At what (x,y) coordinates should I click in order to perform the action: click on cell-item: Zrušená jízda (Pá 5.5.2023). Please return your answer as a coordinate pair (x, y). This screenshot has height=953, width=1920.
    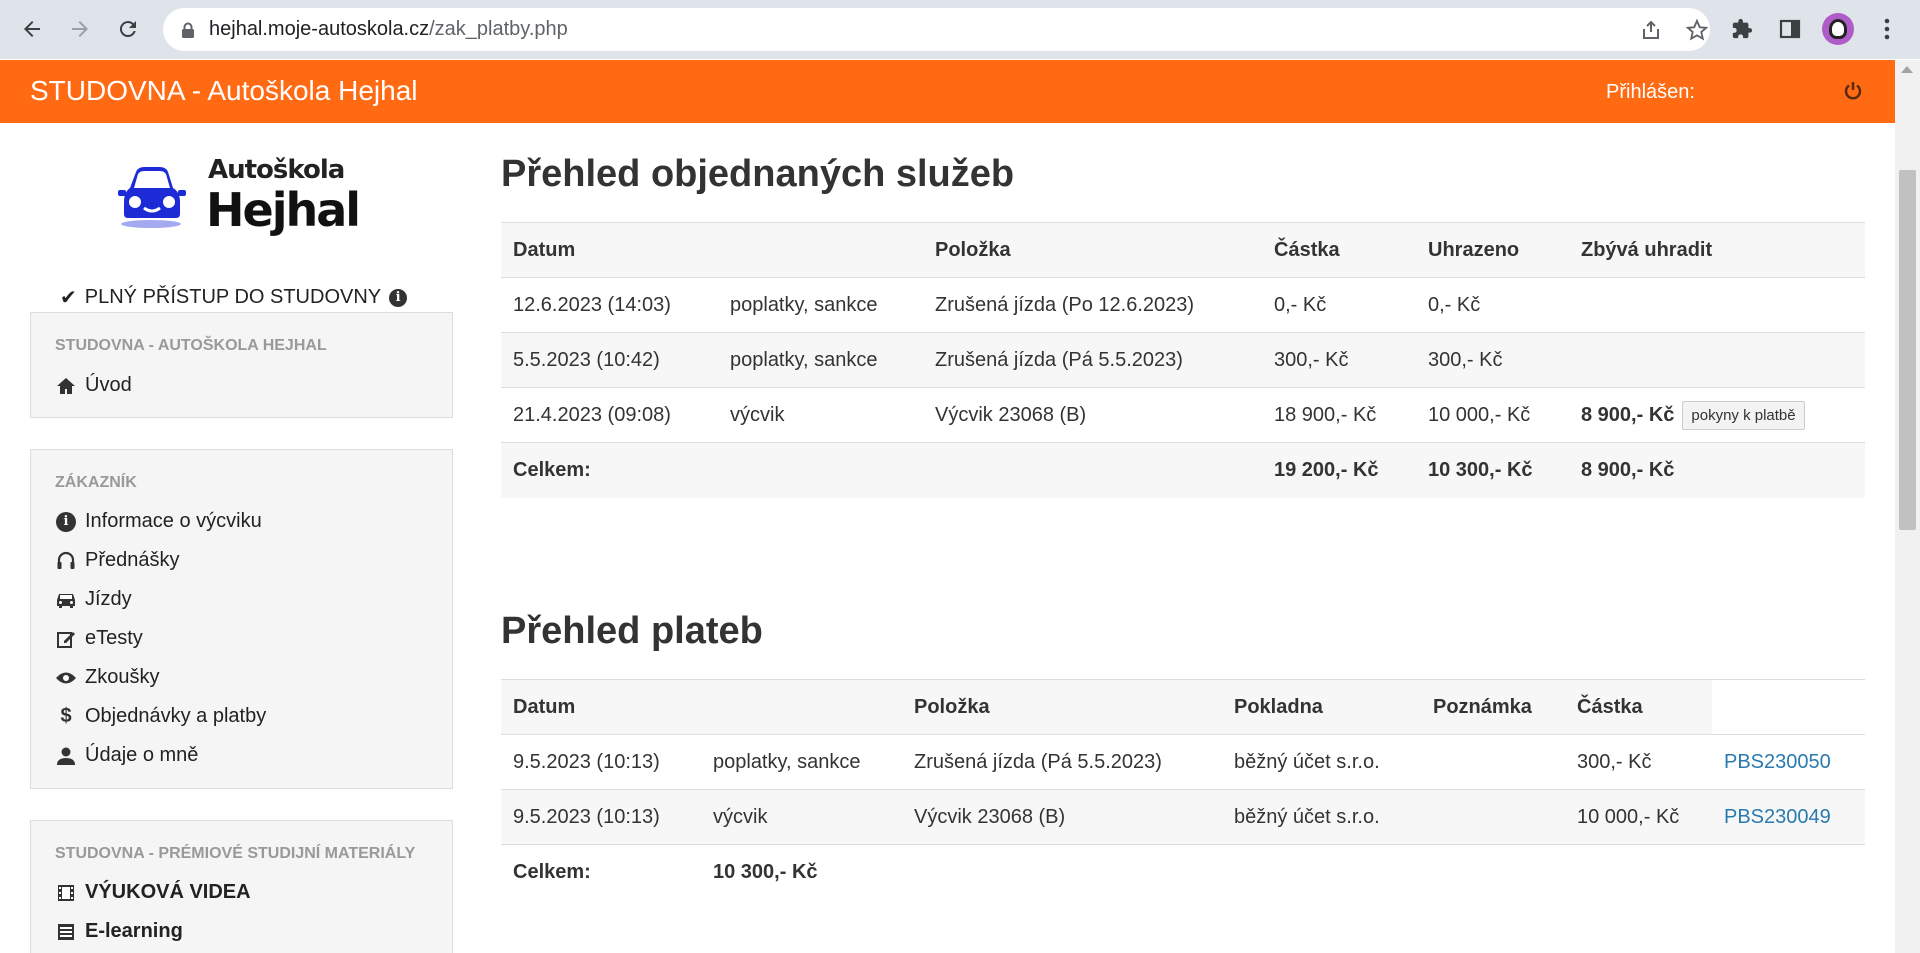
    Looking at the image, I should click on (1059, 359).